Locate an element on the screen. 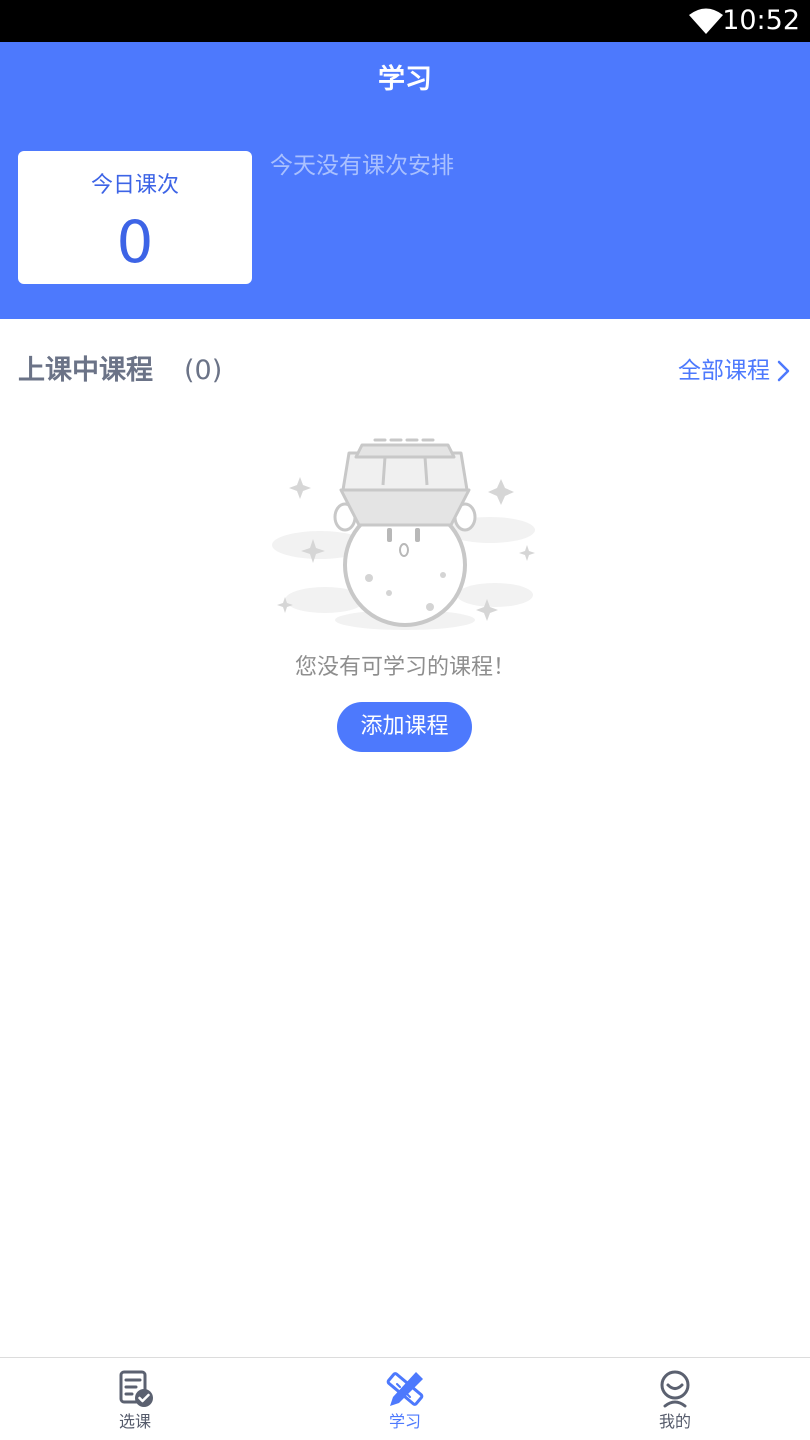  today-lessons-card: 今日课次 0 is located at coordinates (135, 217).